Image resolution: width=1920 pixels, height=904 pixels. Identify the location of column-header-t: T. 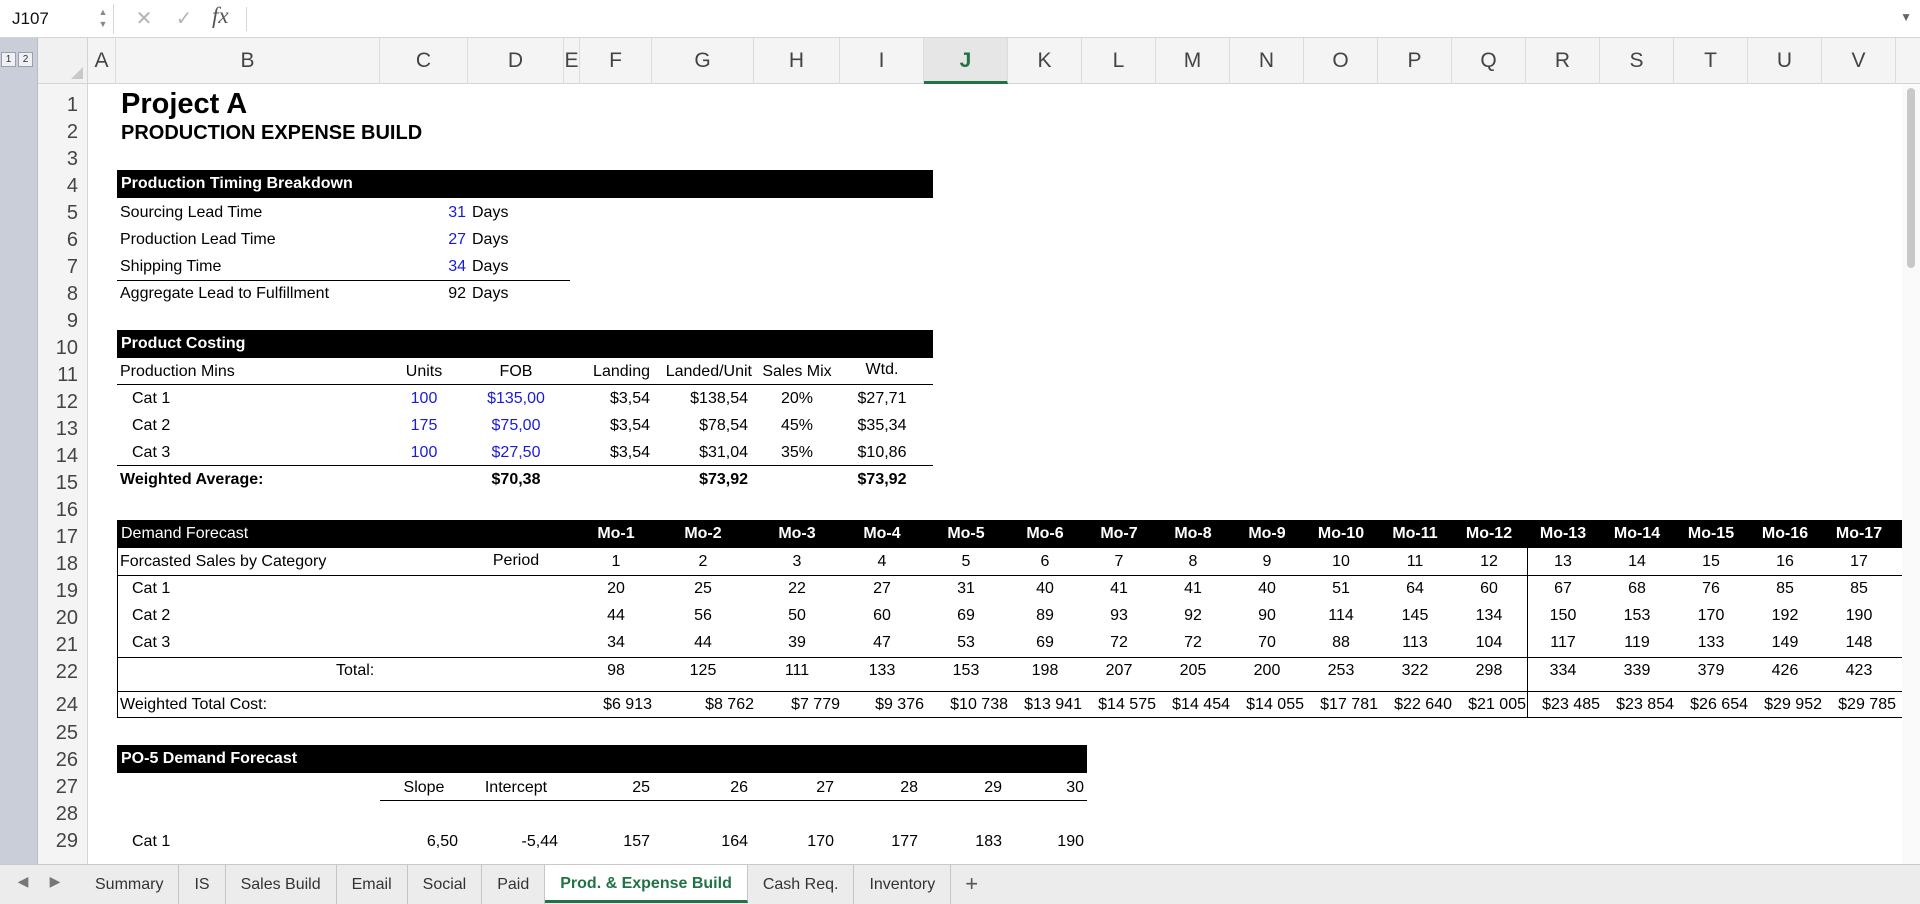
(1711, 61).